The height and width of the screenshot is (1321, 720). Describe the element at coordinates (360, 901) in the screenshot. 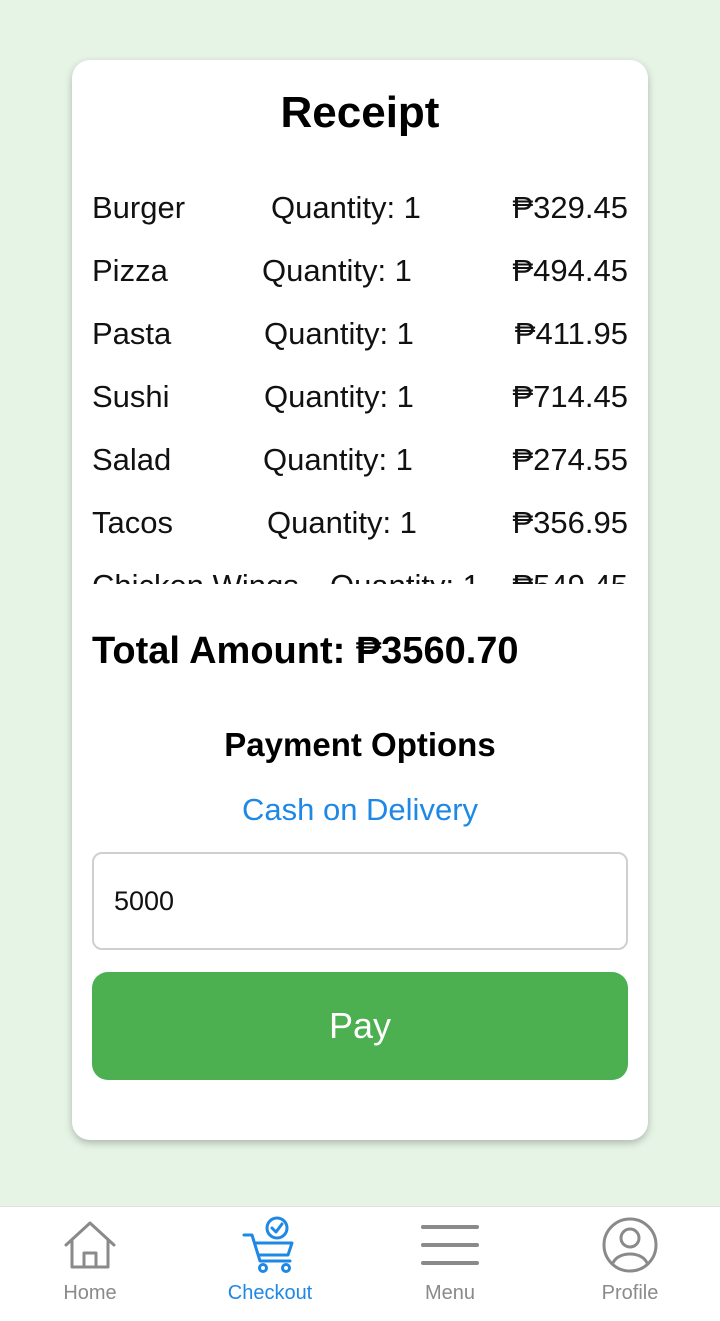

I see `payment-amount-input` at that location.